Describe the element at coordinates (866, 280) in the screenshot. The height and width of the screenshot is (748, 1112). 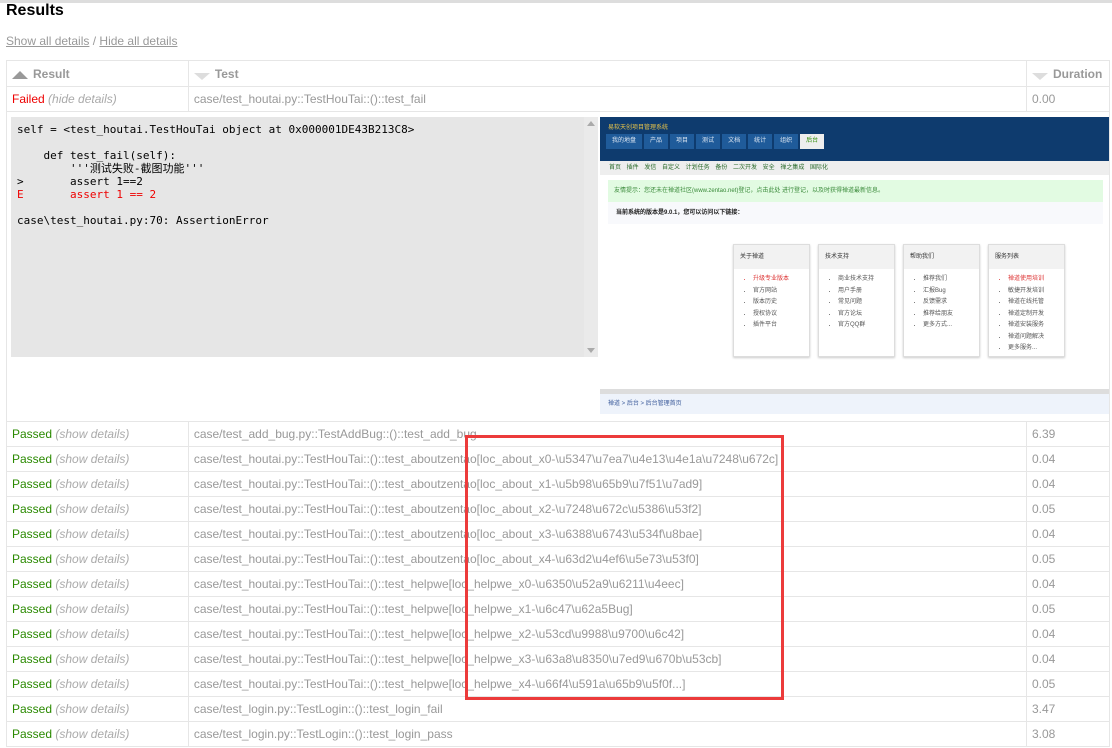
I see `card-item: 商业技术支持` at that location.